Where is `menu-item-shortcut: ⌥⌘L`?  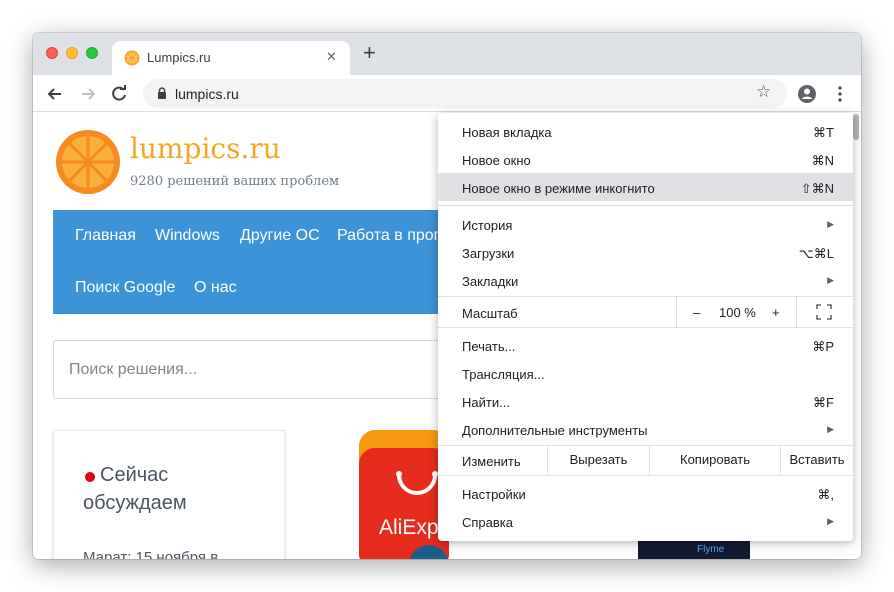
menu-item-shortcut: ⌥⌘L is located at coordinates (816, 253).